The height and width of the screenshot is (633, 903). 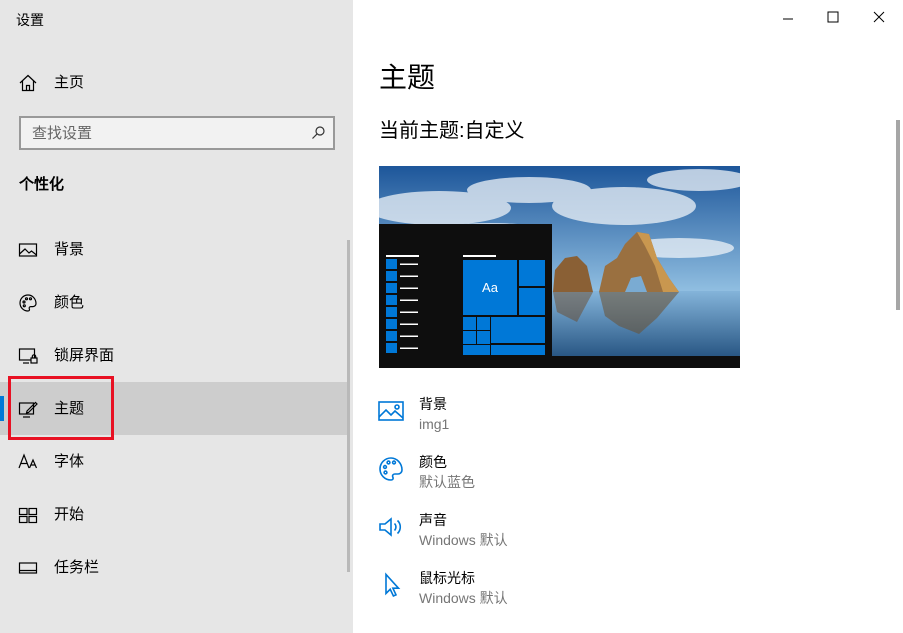 I want to click on settings-item-title: 颜色, so click(x=433, y=462).